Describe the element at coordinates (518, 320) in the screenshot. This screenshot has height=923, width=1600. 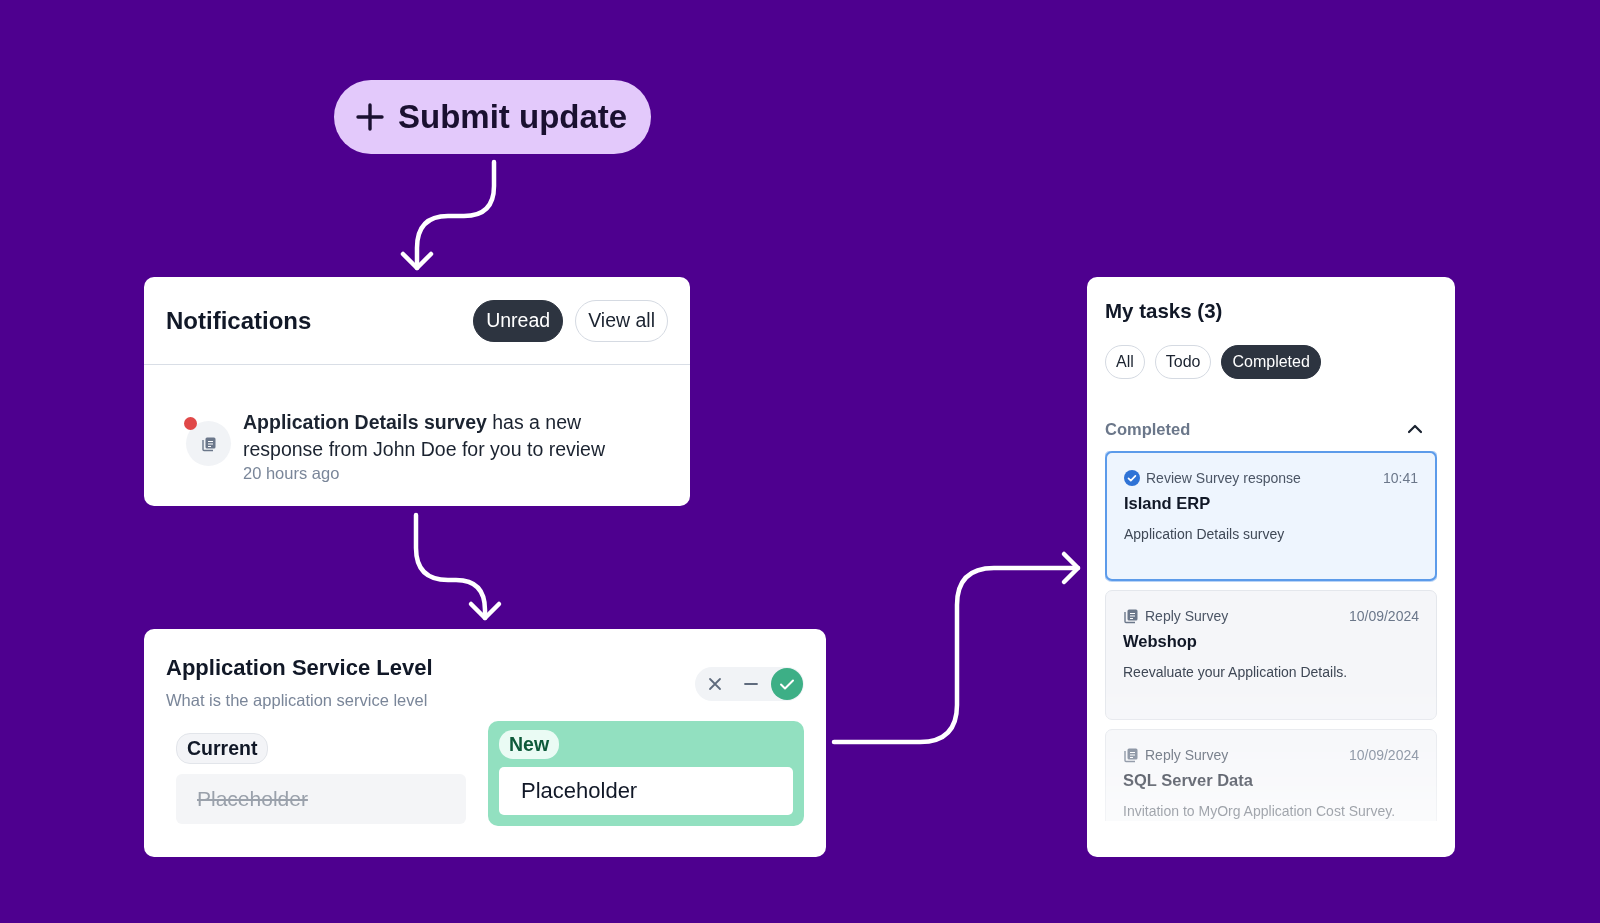
I see `filter-tab: Unread` at that location.